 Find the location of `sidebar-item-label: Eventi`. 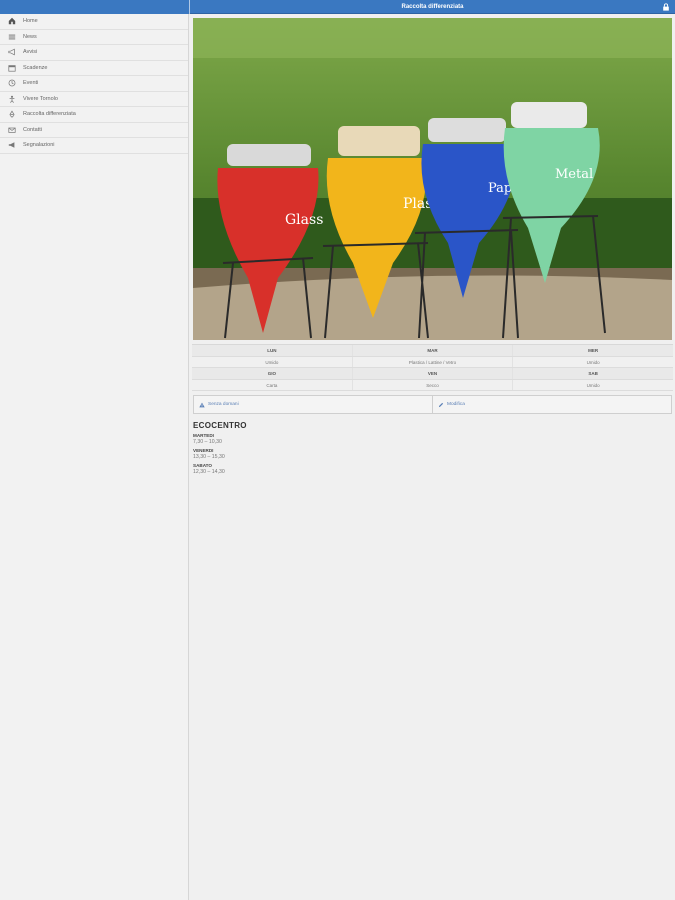

sidebar-item-label: Eventi is located at coordinates (31, 83).